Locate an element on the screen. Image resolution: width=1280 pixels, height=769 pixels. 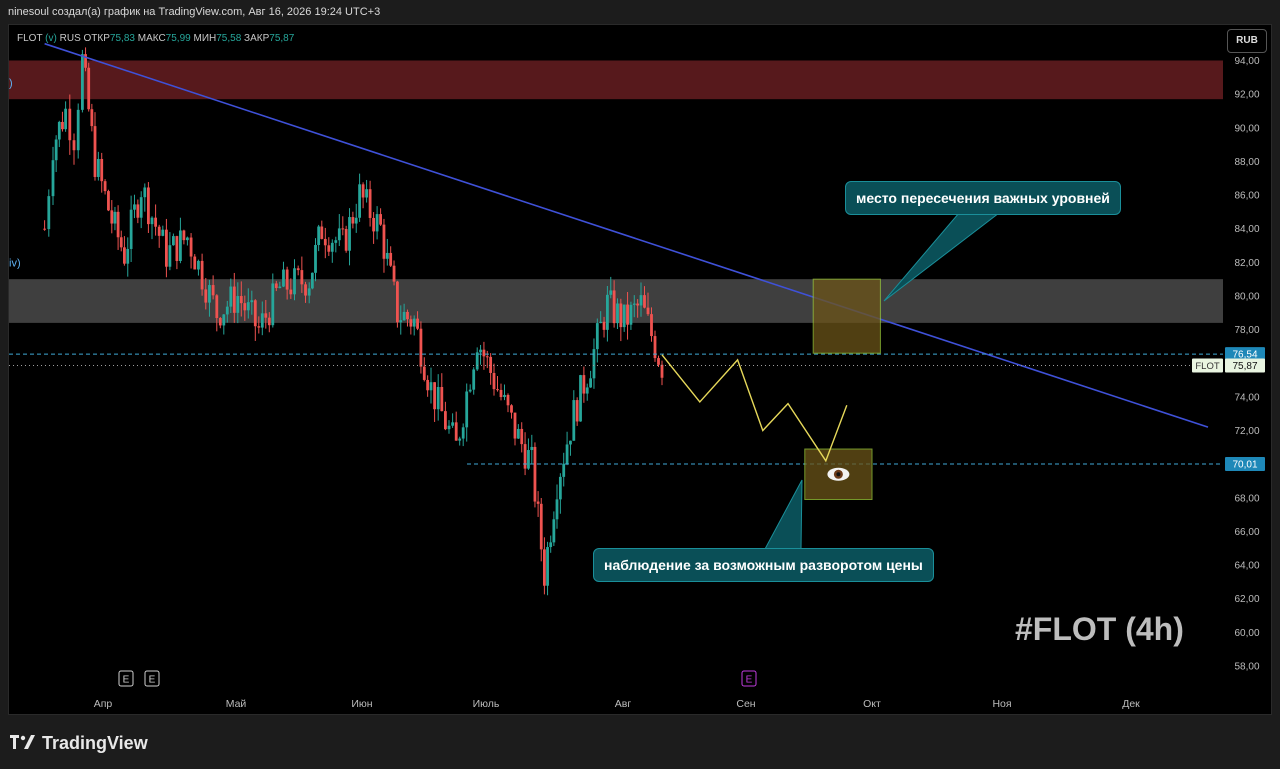
price-axis-tick: 94,00 is located at coordinates (1246, 61).